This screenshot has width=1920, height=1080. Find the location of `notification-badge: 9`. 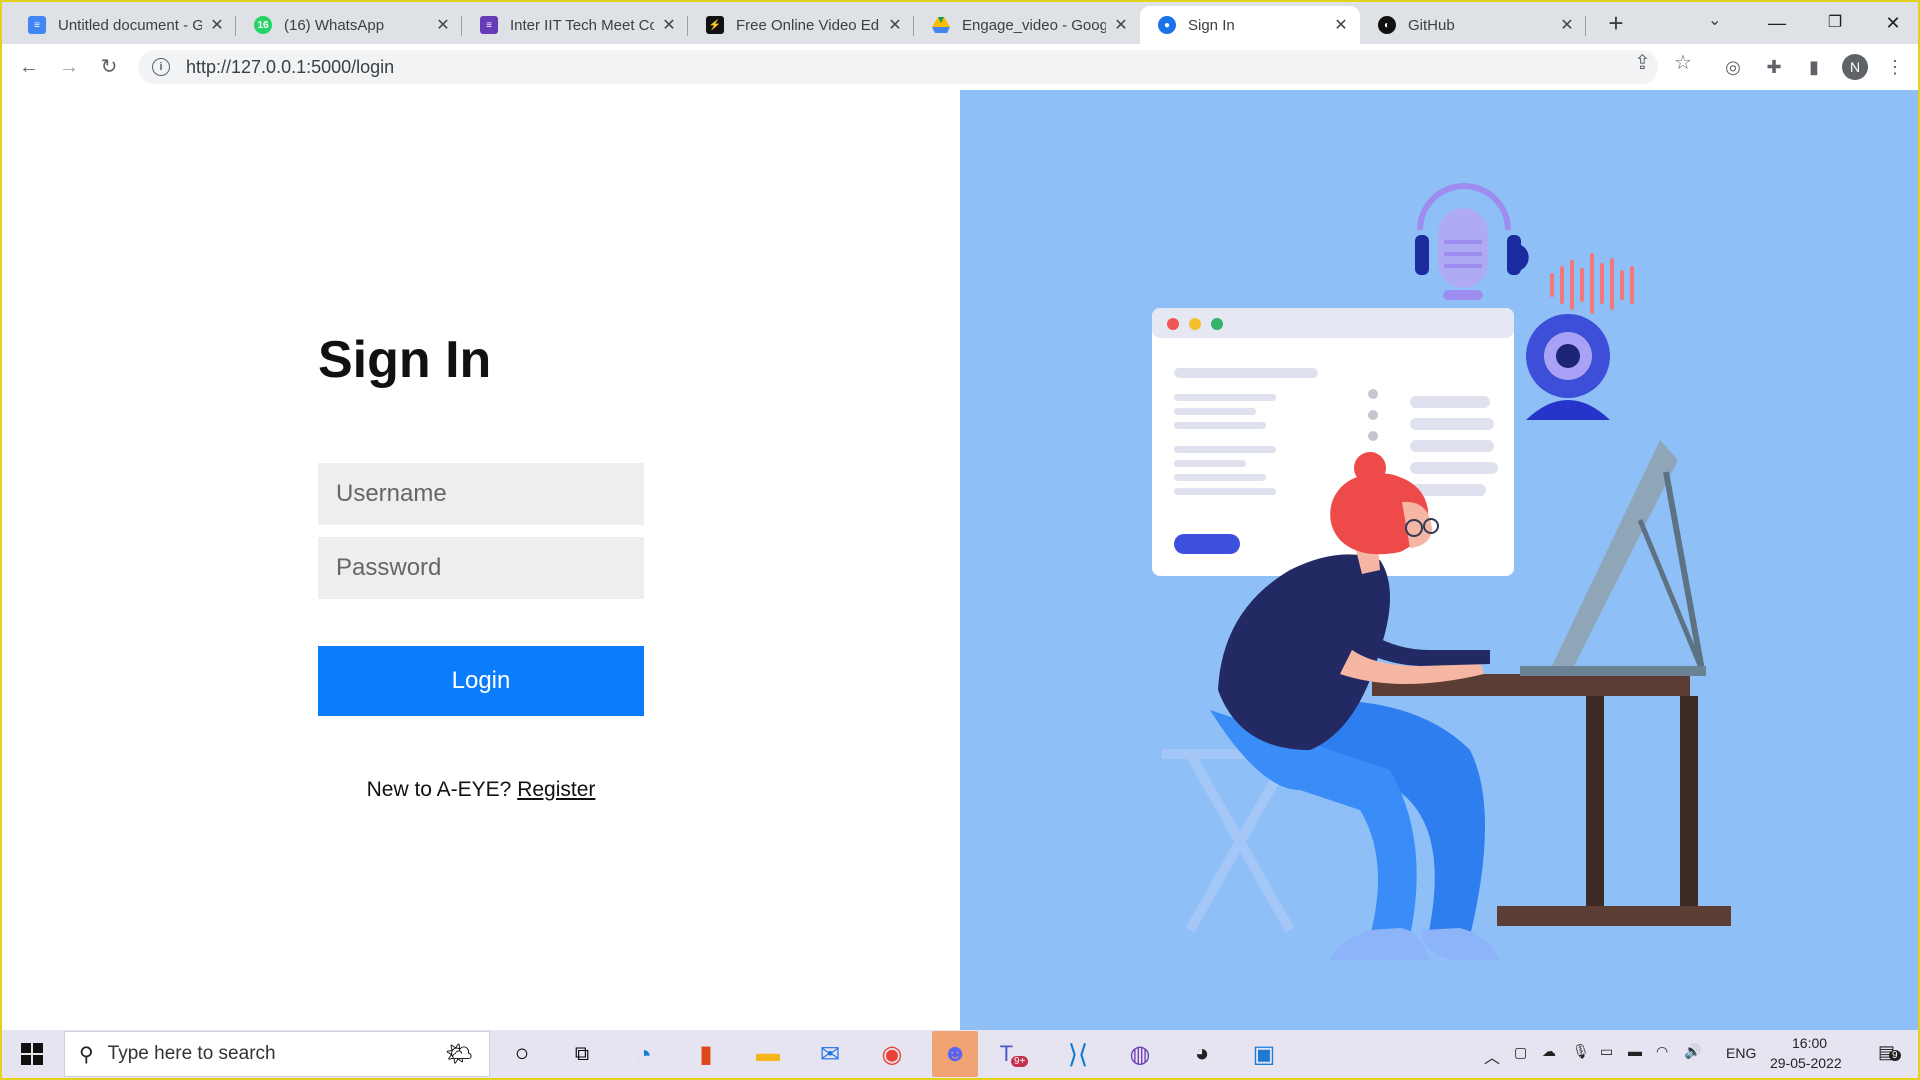

notification-badge: 9 is located at coordinates (1895, 1055).